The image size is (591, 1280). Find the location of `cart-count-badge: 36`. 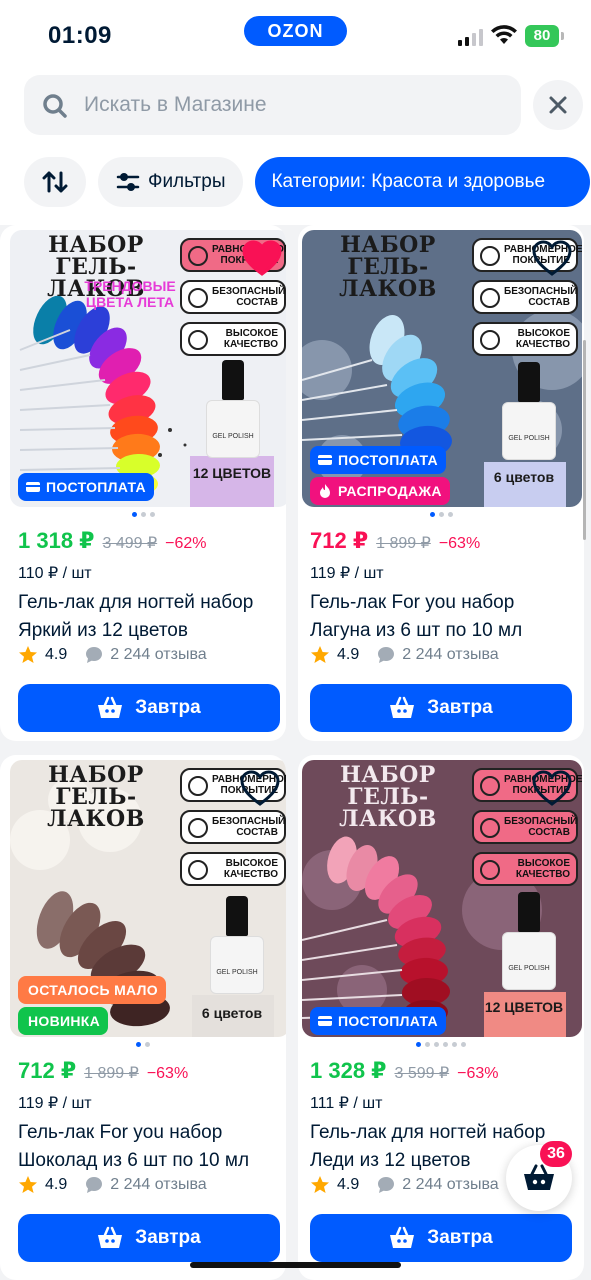

cart-count-badge: 36 is located at coordinates (556, 1154).